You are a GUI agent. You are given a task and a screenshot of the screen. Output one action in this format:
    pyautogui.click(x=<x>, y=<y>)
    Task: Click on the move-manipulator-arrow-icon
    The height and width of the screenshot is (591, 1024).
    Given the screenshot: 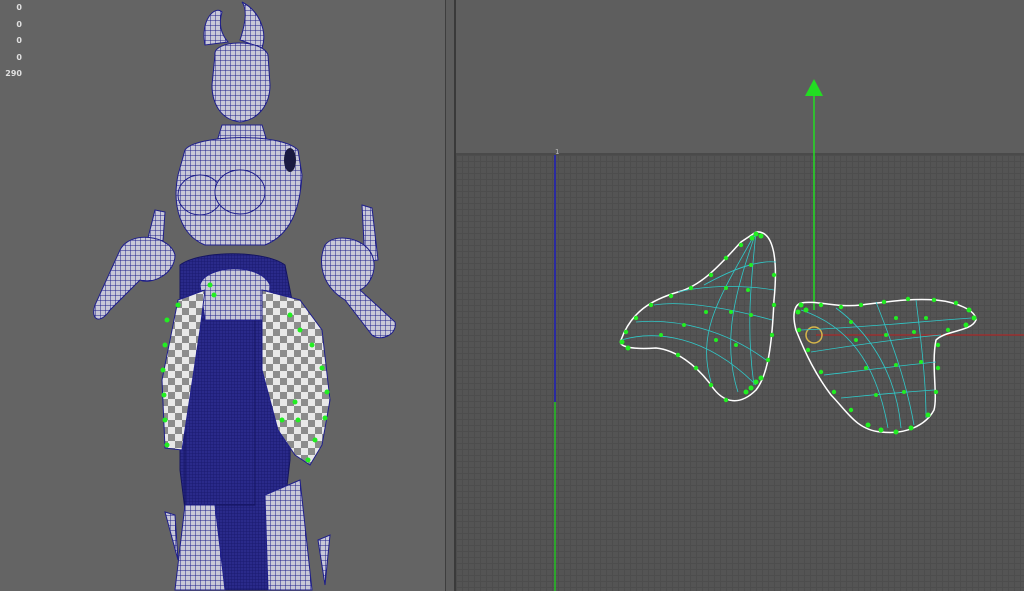 What is the action you would take?
    pyautogui.click(x=814, y=194)
    